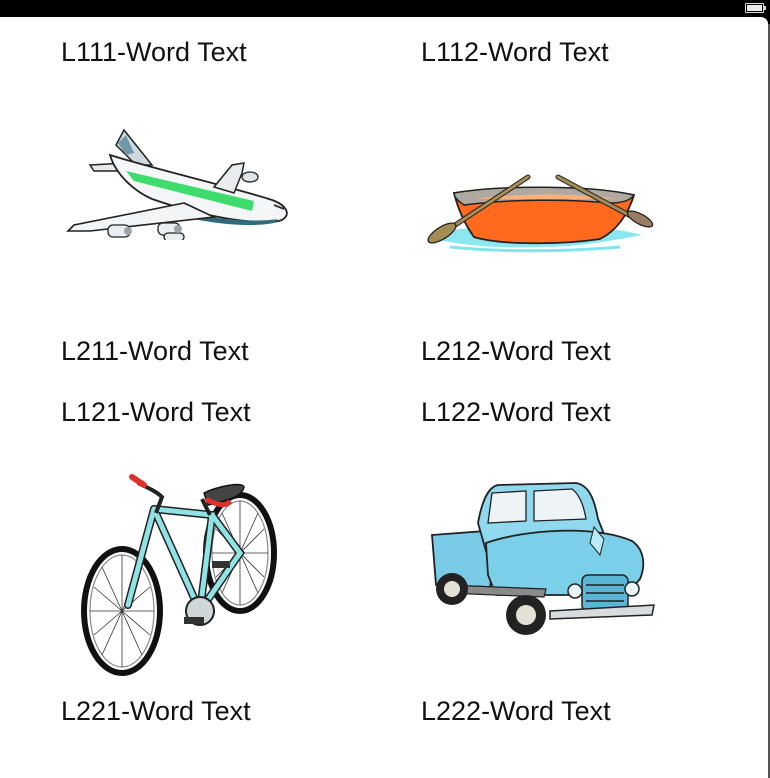  What do you see at coordinates (154, 52) in the screenshot?
I see `card-1-top-label: L111-Word Text` at bounding box center [154, 52].